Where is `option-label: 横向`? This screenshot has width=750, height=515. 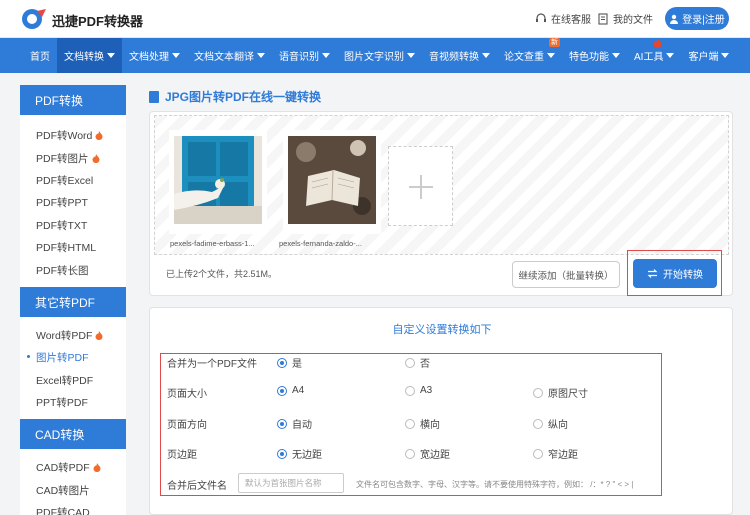 option-label: 横向 is located at coordinates (430, 425).